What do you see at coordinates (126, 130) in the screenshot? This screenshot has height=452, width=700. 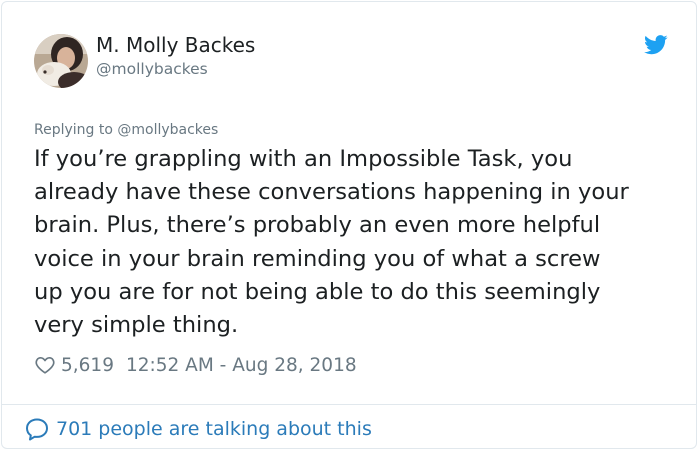 I see `replying-to: Replying to @mollybackes` at bounding box center [126, 130].